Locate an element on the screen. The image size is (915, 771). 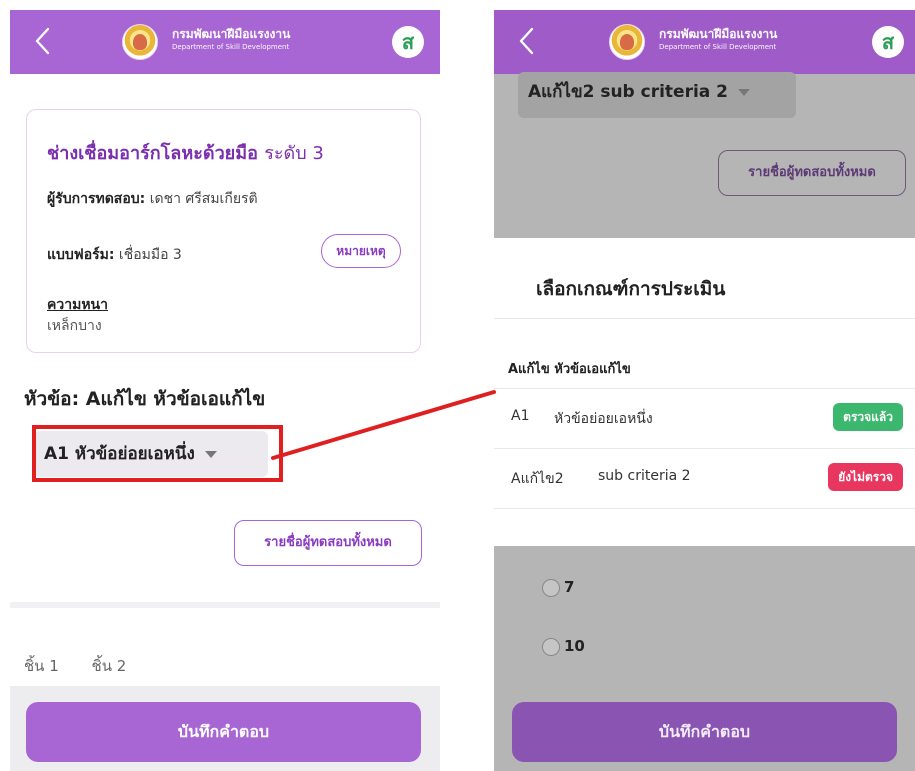
radio-option-label: 7 is located at coordinates (569, 587).